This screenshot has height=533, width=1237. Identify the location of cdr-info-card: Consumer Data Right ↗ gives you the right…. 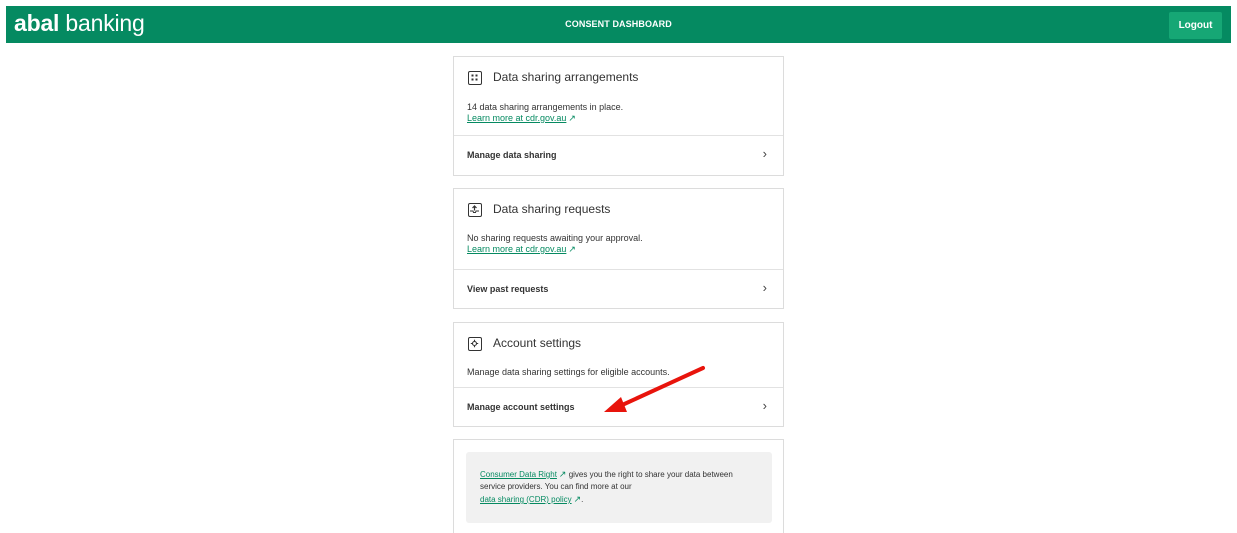
(618, 486).